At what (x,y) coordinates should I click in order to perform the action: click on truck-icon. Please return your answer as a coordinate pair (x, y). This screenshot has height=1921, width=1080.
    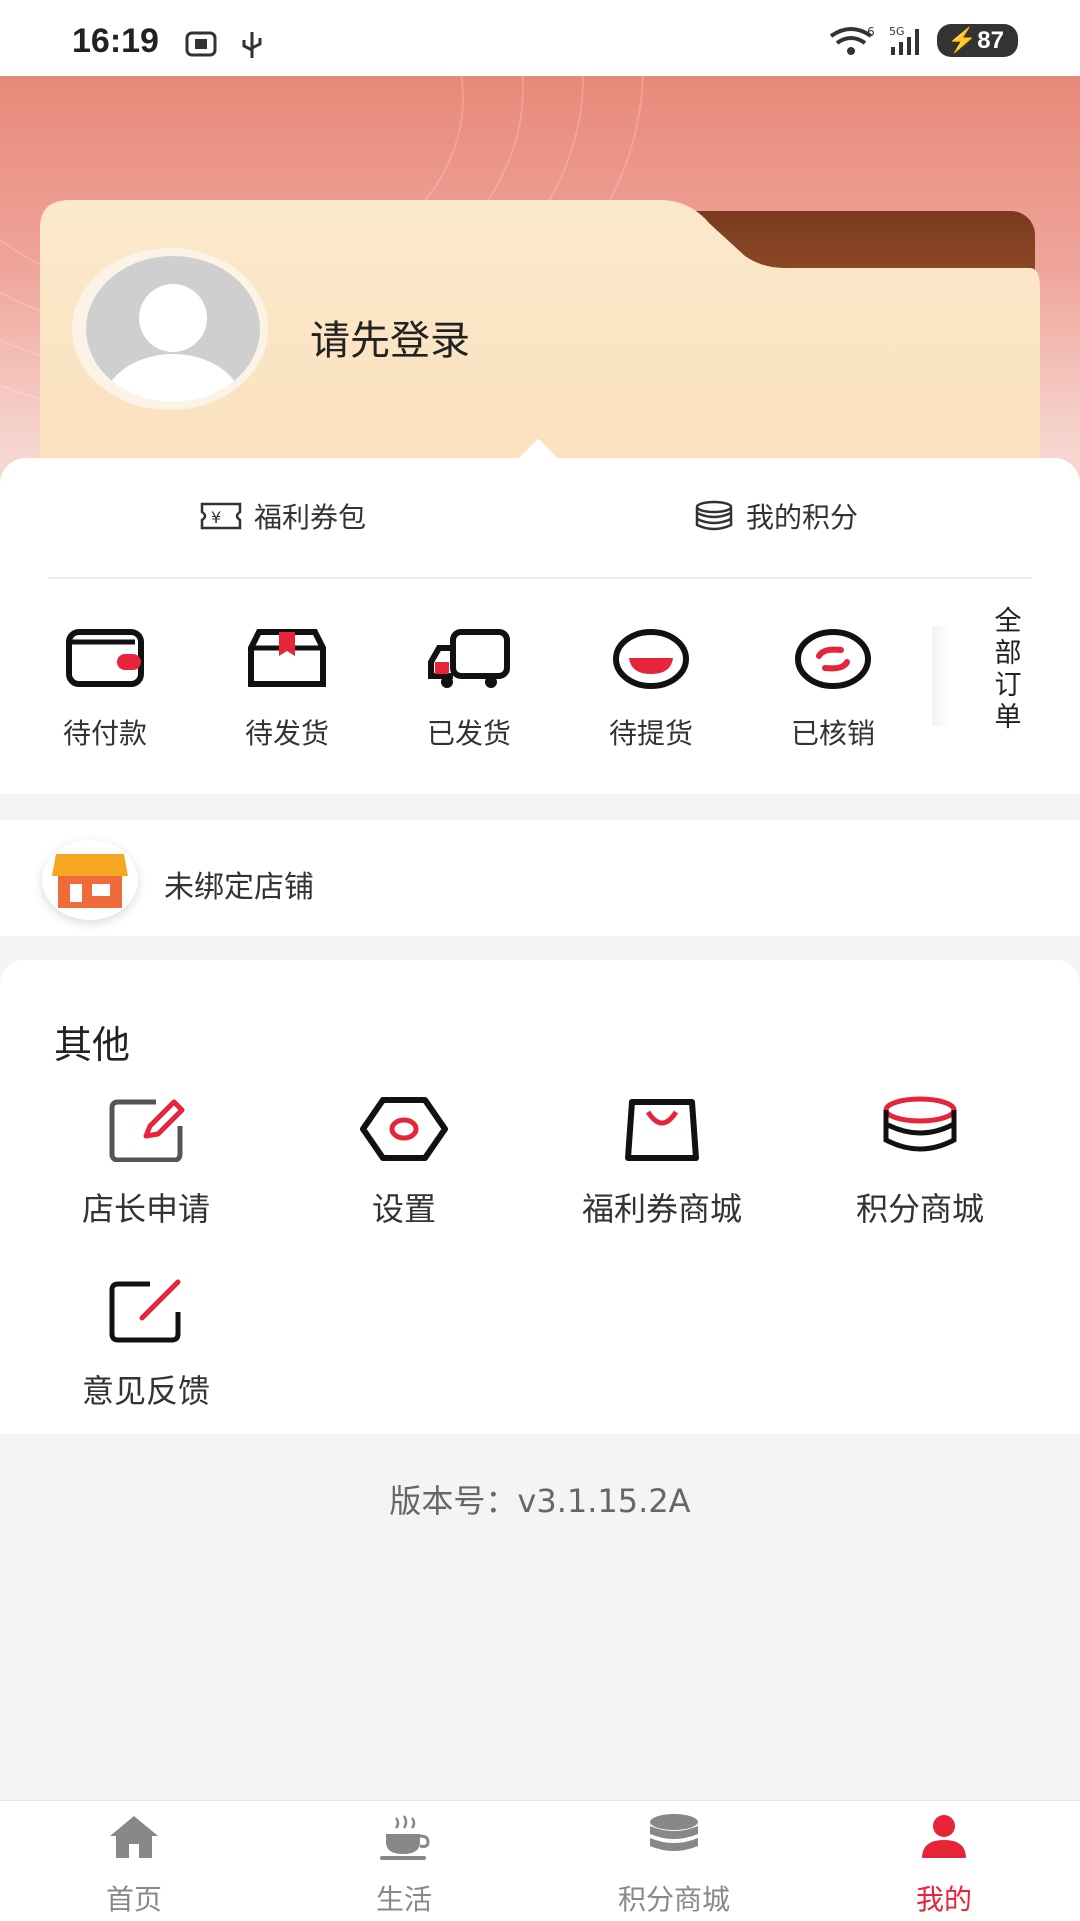
    Looking at the image, I should click on (469, 658).